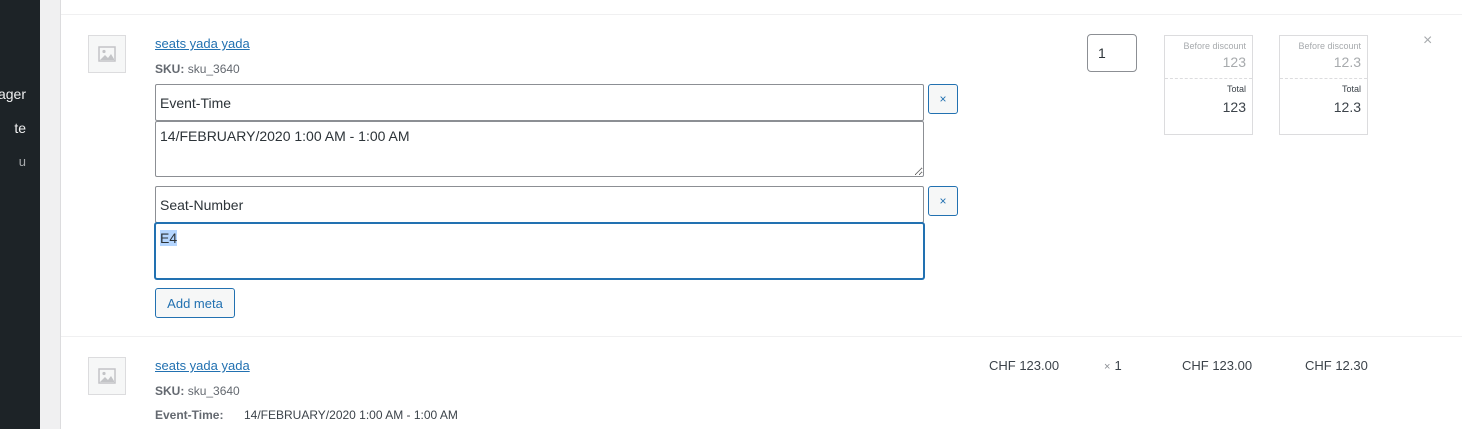  I want to click on line-total: CHF 123.00, so click(1217, 365).